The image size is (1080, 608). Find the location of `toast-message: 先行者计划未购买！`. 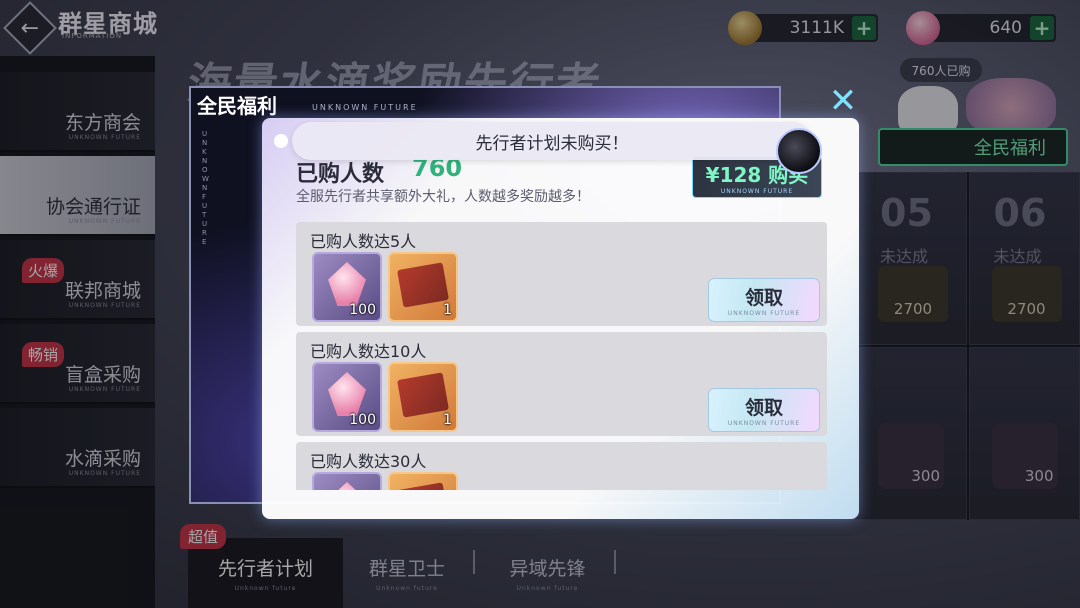

toast-message: 先行者计划未购买！ is located at coordinates (552, 141).